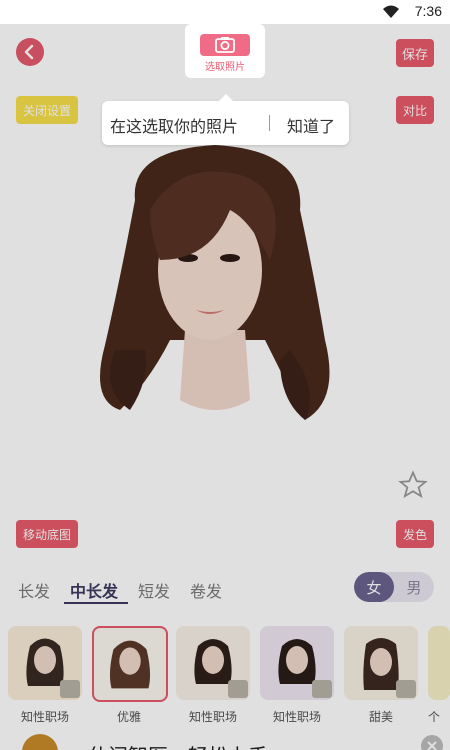 This screenshot has height=750, width=450. I want to click on wifi-icon, so click(391, 11).